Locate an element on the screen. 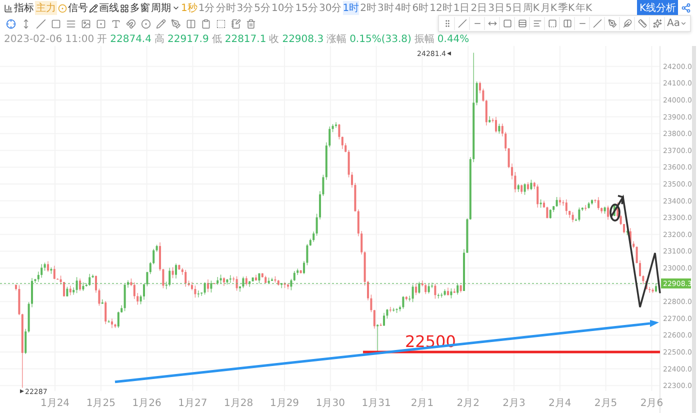 The image size is (697, 413). period-tab: 15分 is located at coordinates (306, 8).